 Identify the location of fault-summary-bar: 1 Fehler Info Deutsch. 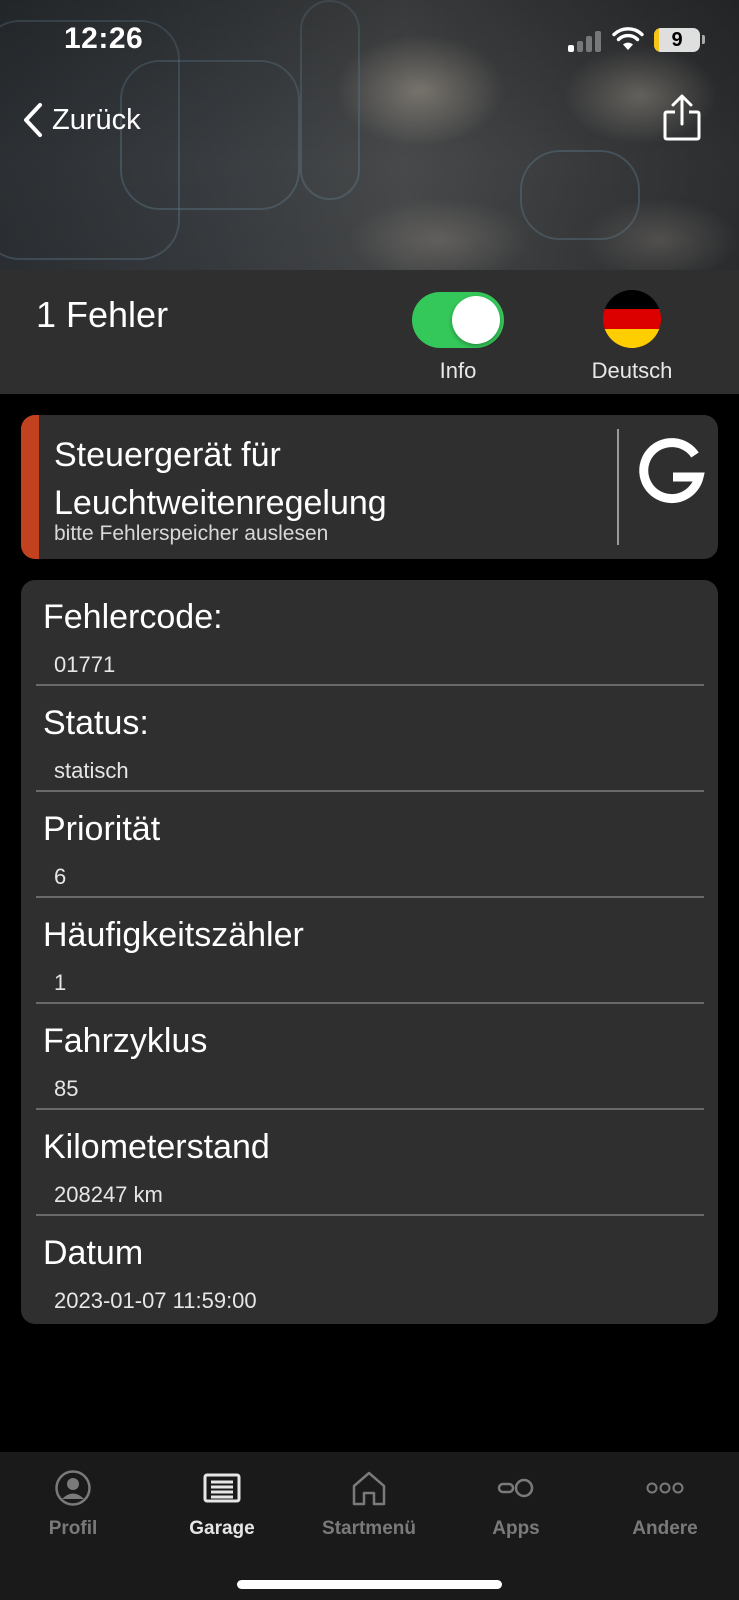
(369, 332).